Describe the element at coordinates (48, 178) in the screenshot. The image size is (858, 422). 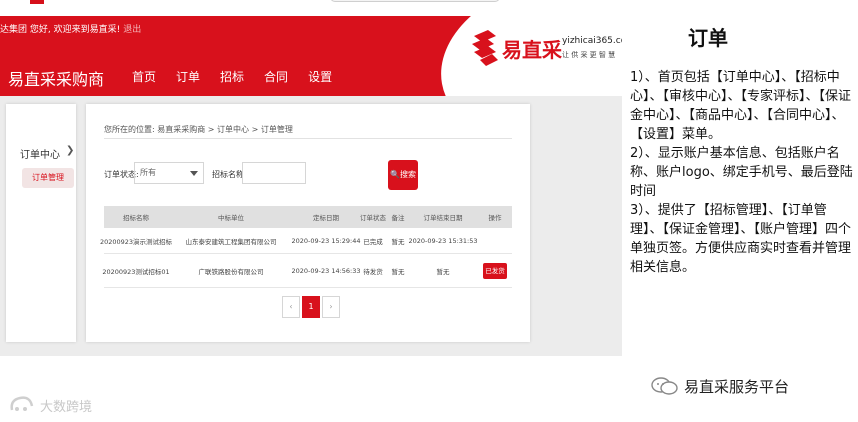
I see `sidebar-item-order-management: 订单管理` at that location.